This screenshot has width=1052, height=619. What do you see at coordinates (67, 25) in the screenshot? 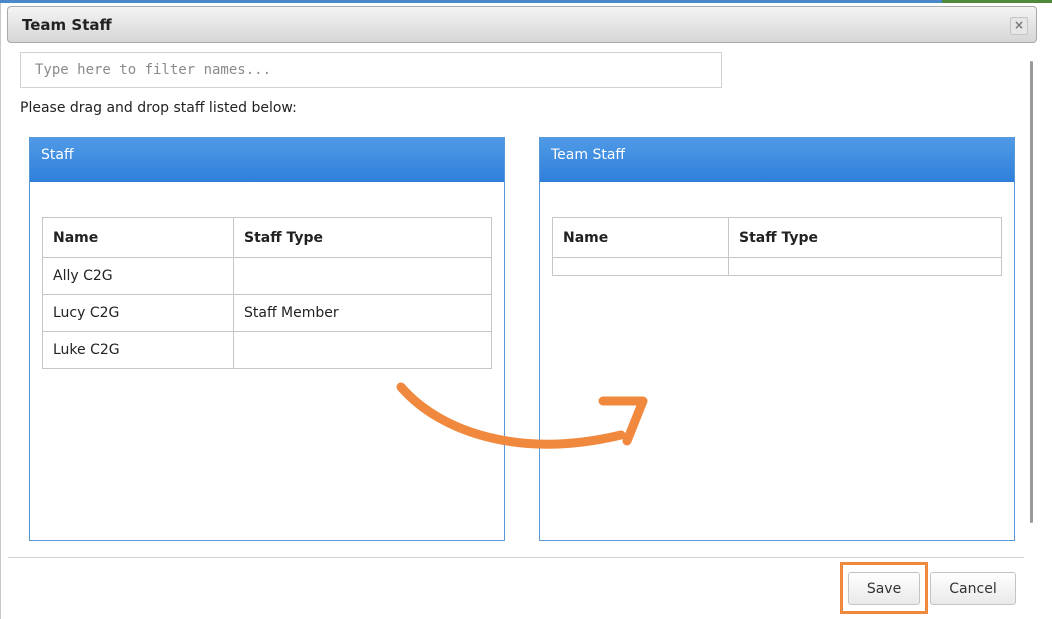
I see `dialog-title: Team Staff` at bounding box center [67, 25].